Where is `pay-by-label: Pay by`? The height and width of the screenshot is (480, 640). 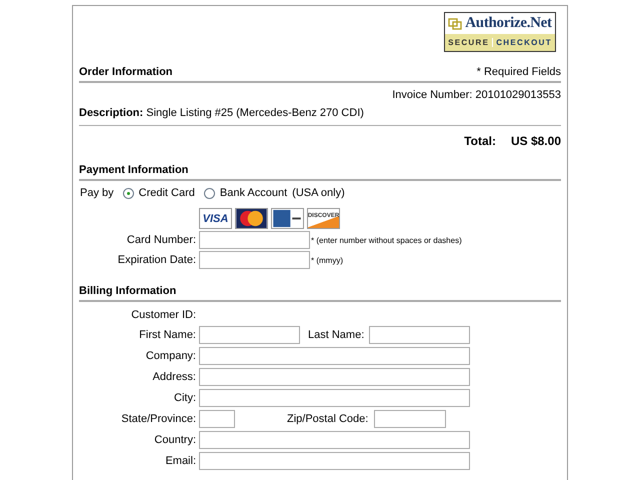
pay-by-label: Pay by is located at coordinates (97, 193).